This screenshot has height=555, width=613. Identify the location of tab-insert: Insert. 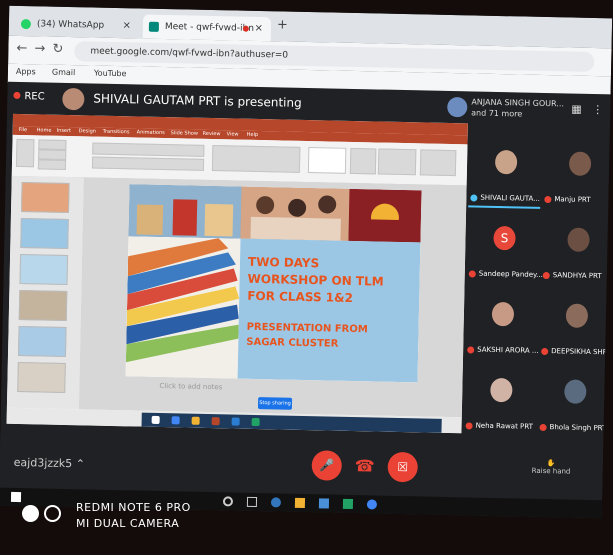
(64, 131).